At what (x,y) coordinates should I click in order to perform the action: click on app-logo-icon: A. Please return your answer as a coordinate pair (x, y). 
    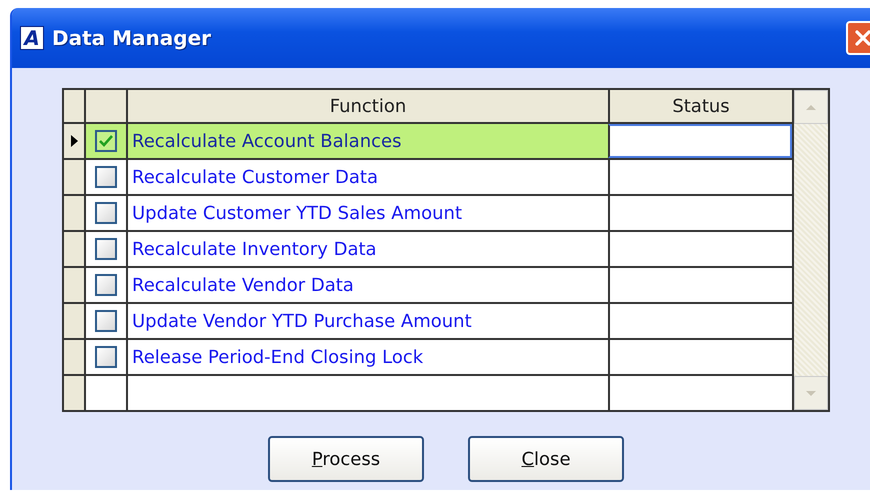
    Looking at the image, I should click on (32, 38).